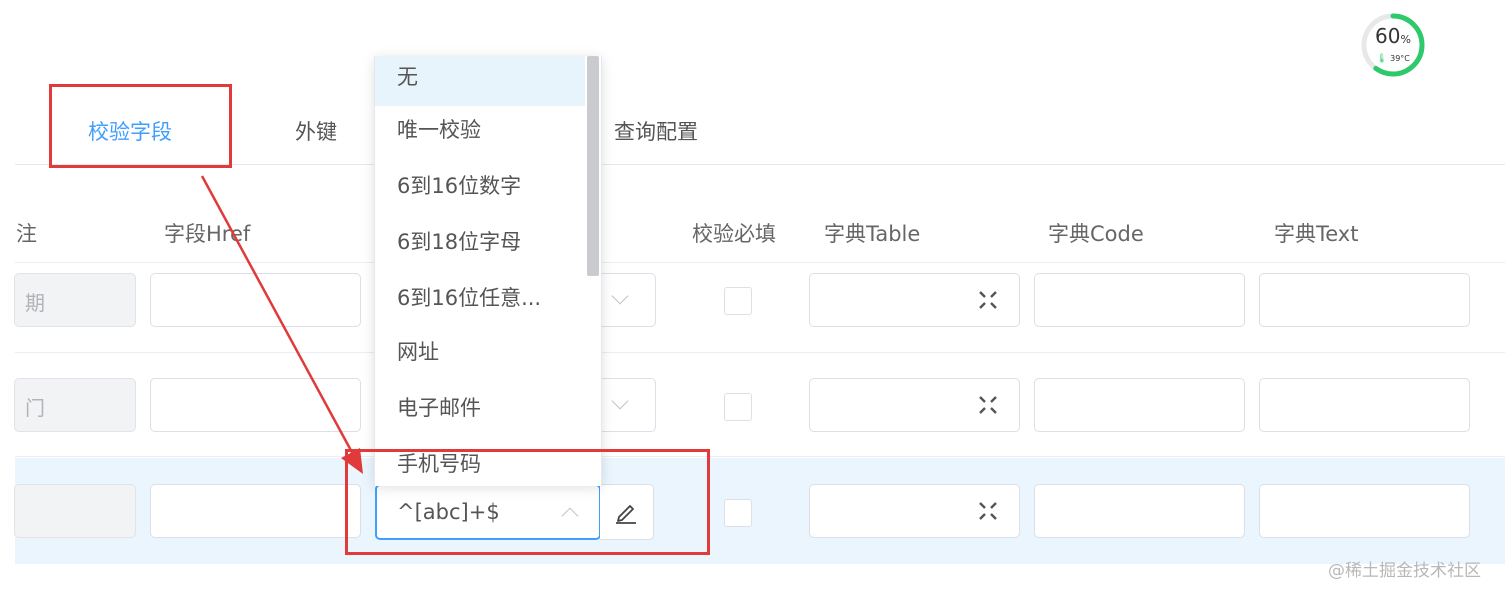 Image resolution: width=1512 pixels, height=596 pixels. Describe the element at coordinates (527, 502) in the screenshot. I see `annotation-box-select` at that location.